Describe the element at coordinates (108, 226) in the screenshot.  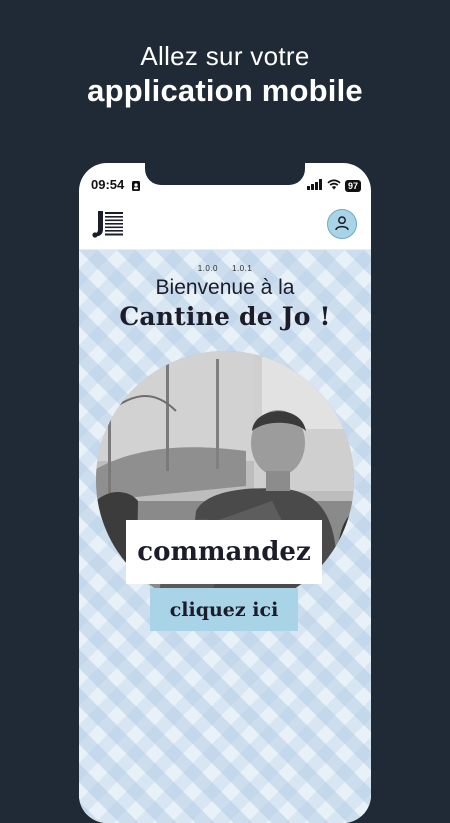
I see `cantine-logo-icon` at that location.